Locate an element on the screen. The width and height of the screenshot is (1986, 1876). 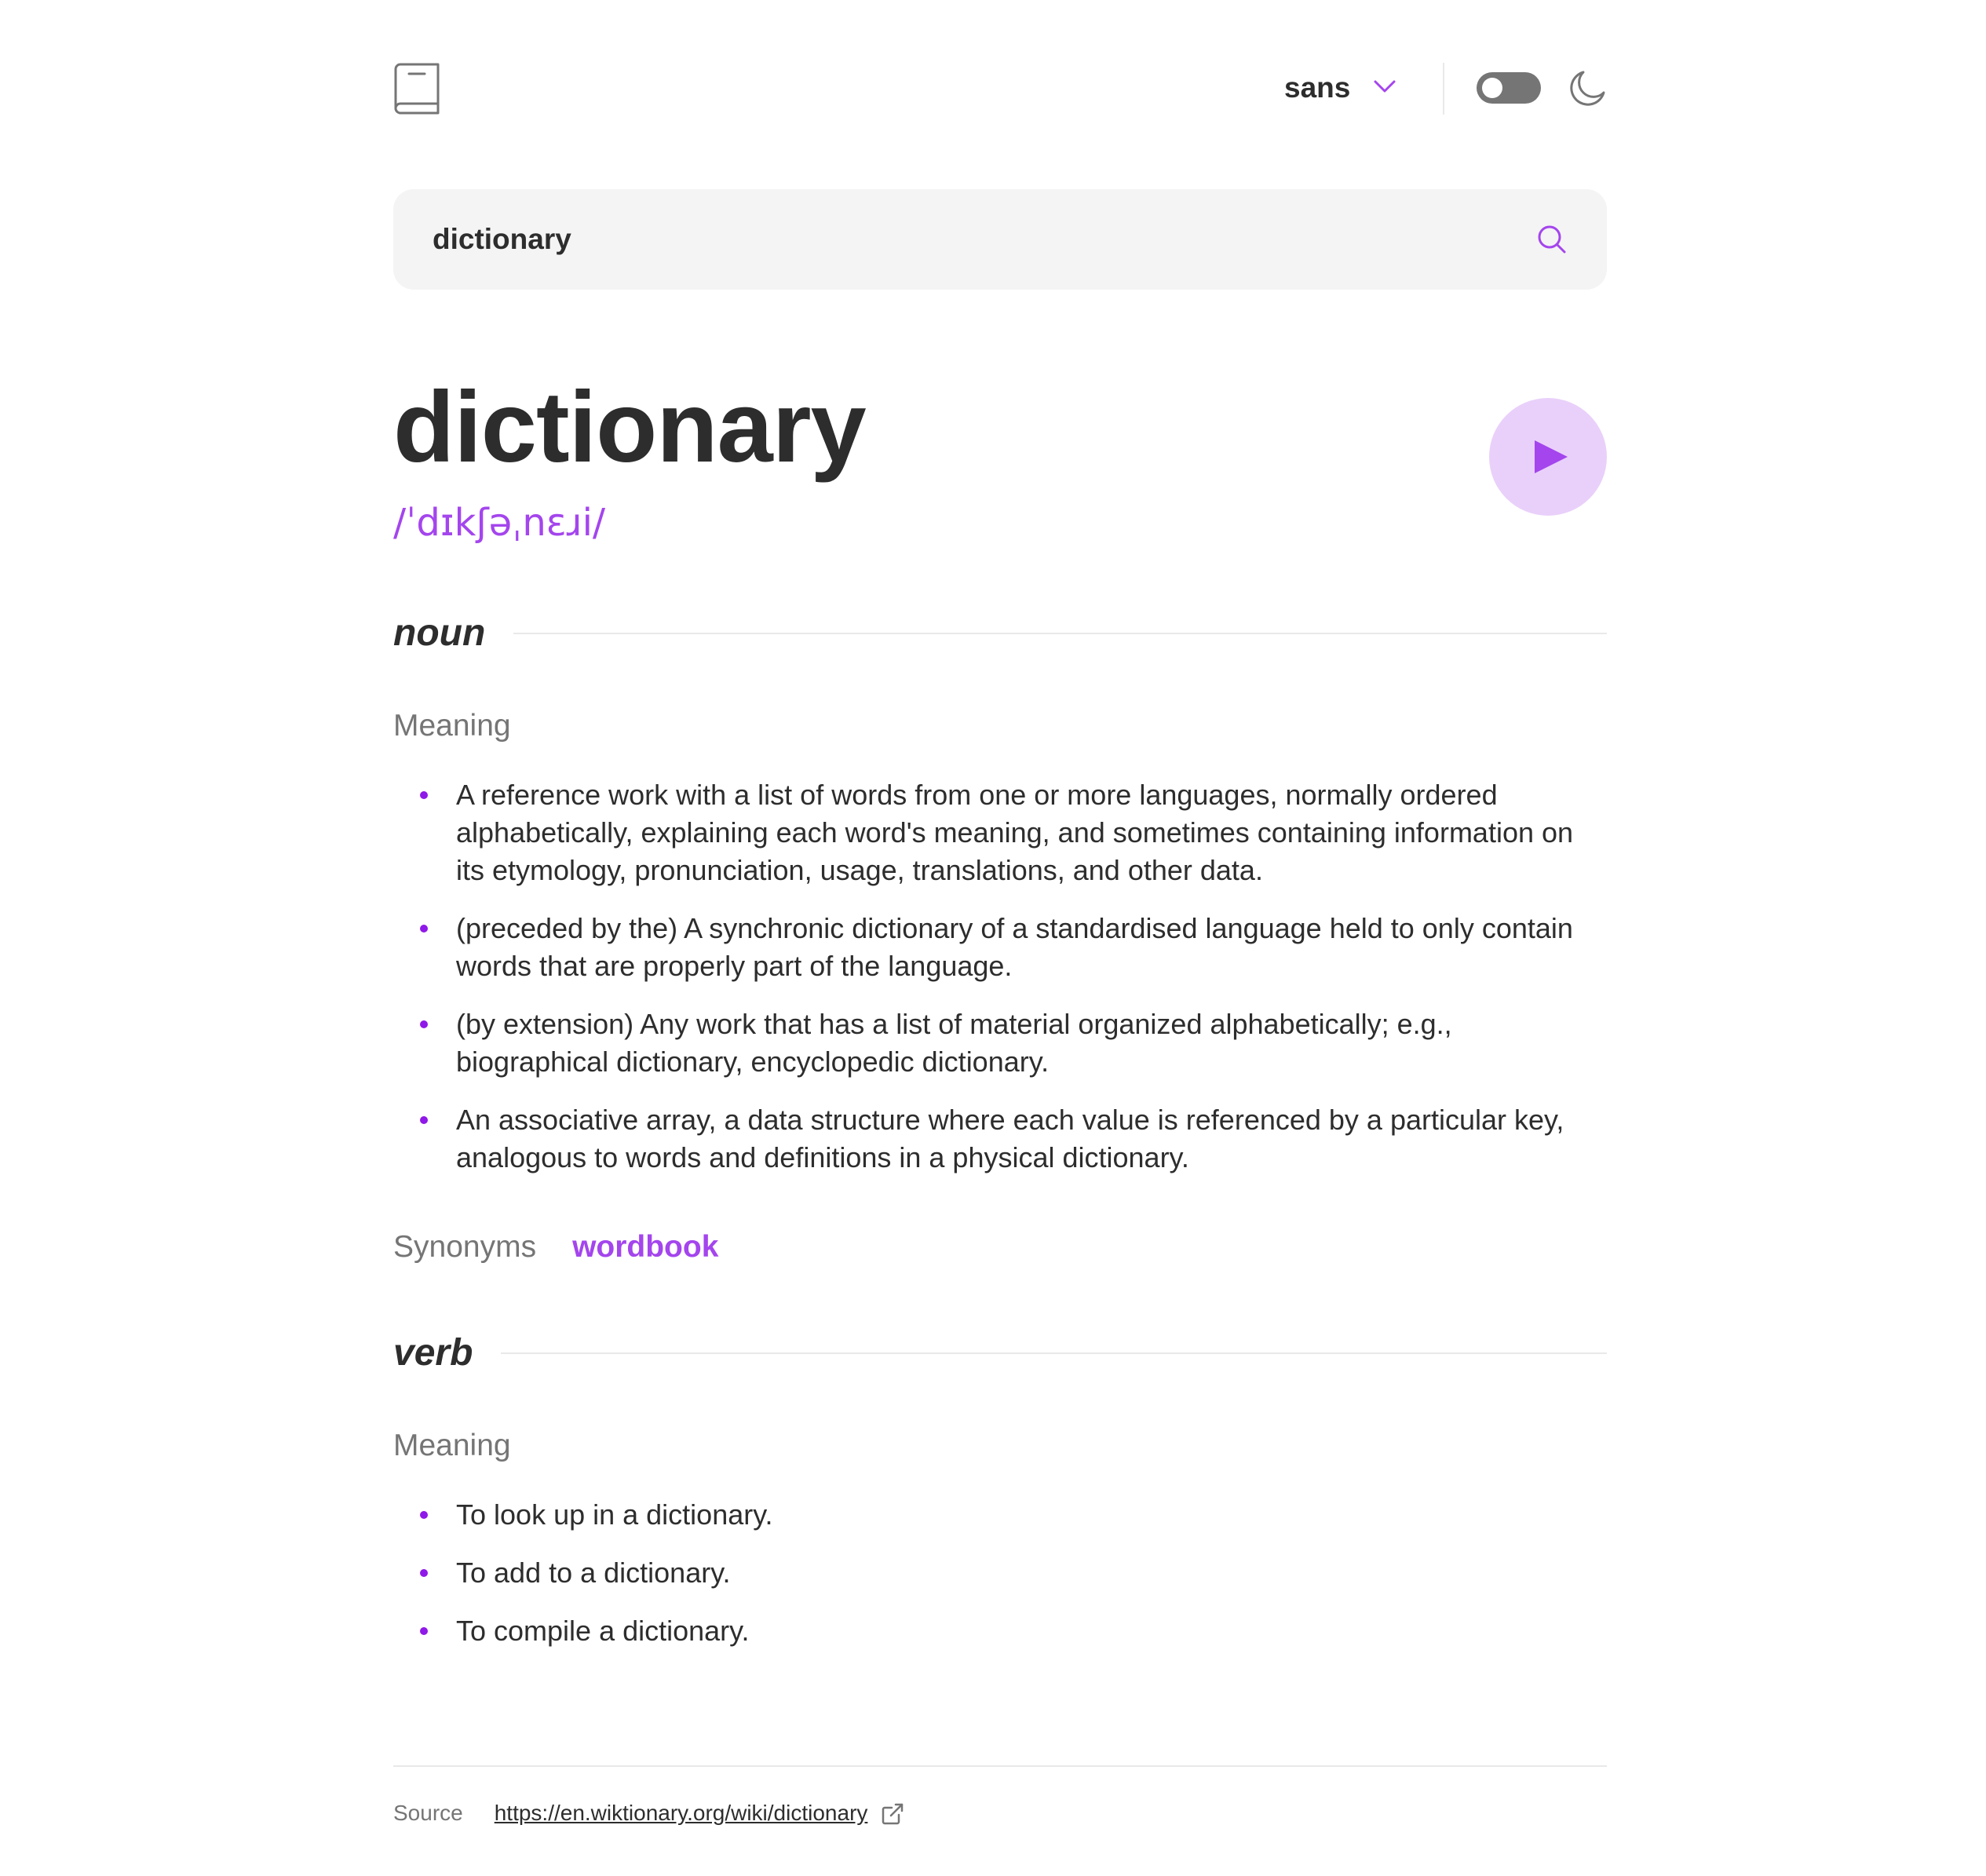
definition-item: To add to a dictionary. is located at coordinates (1000, 1573).